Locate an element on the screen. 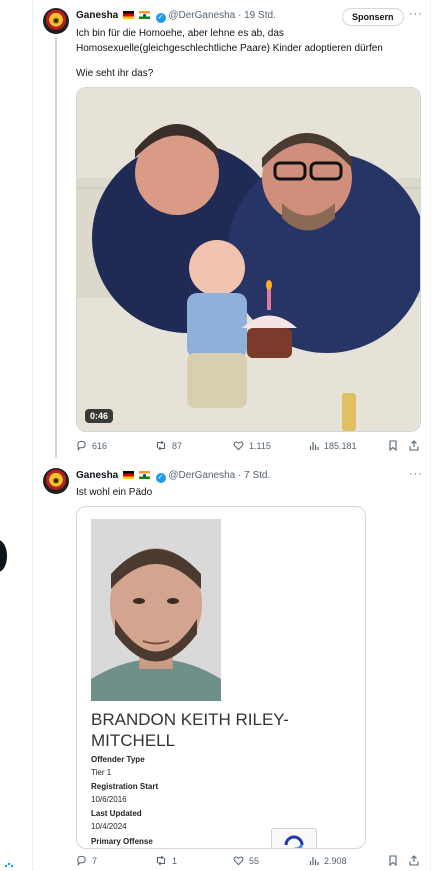  field-label-last-updated: Last Updated is located at coordinates (116, 813).